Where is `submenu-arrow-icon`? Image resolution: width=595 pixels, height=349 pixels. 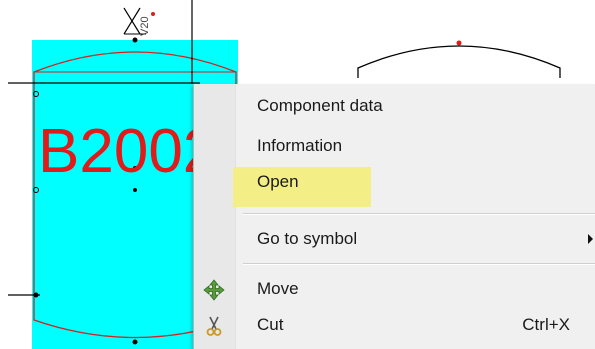 submenu-arrow-icon is located at coordinates (590, 239).